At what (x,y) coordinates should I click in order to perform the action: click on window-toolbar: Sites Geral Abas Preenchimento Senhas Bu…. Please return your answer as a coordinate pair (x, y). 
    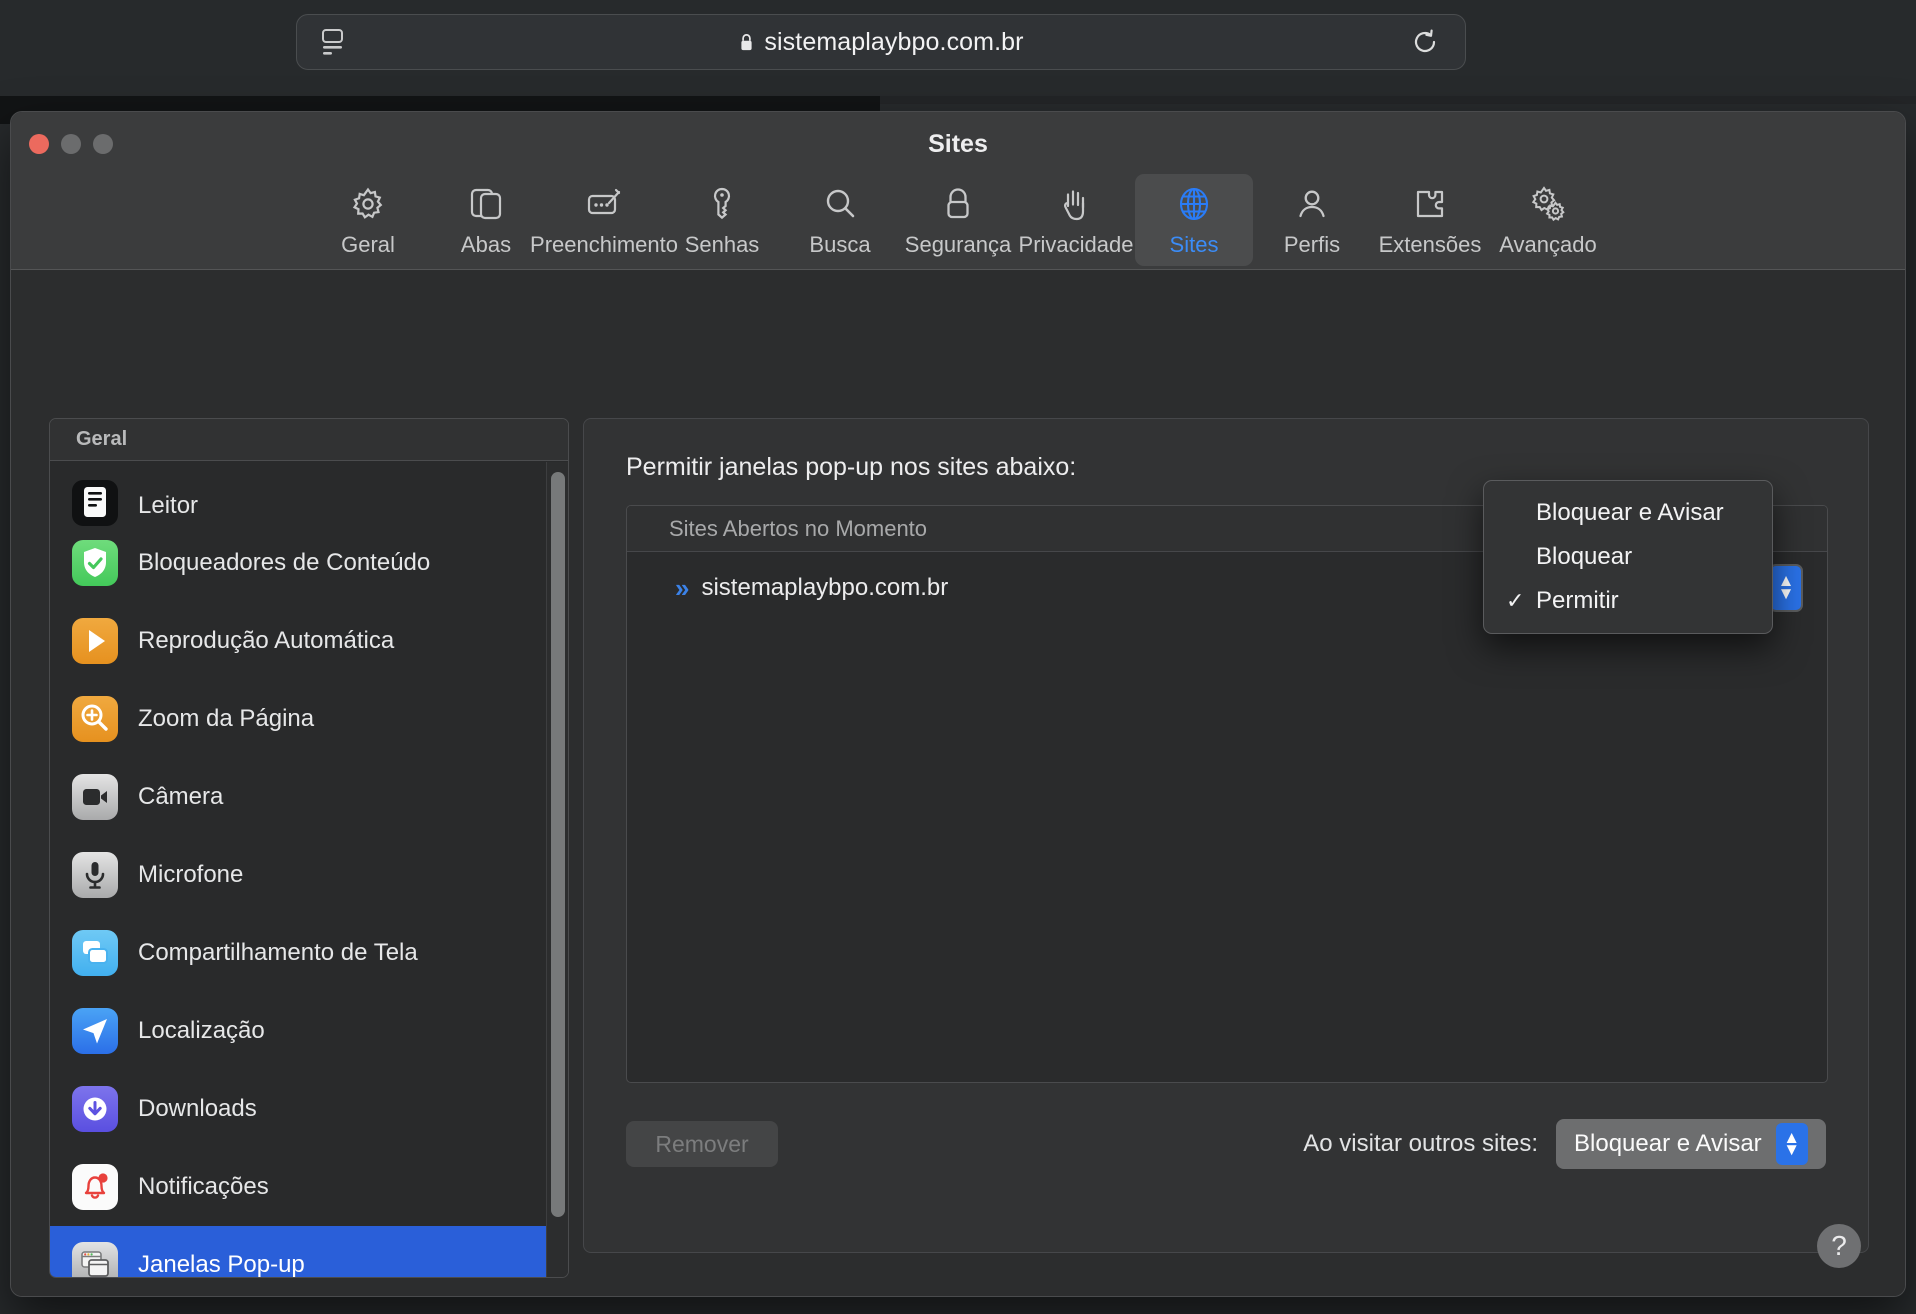
    Looking at the image, I should click on (958, 191).